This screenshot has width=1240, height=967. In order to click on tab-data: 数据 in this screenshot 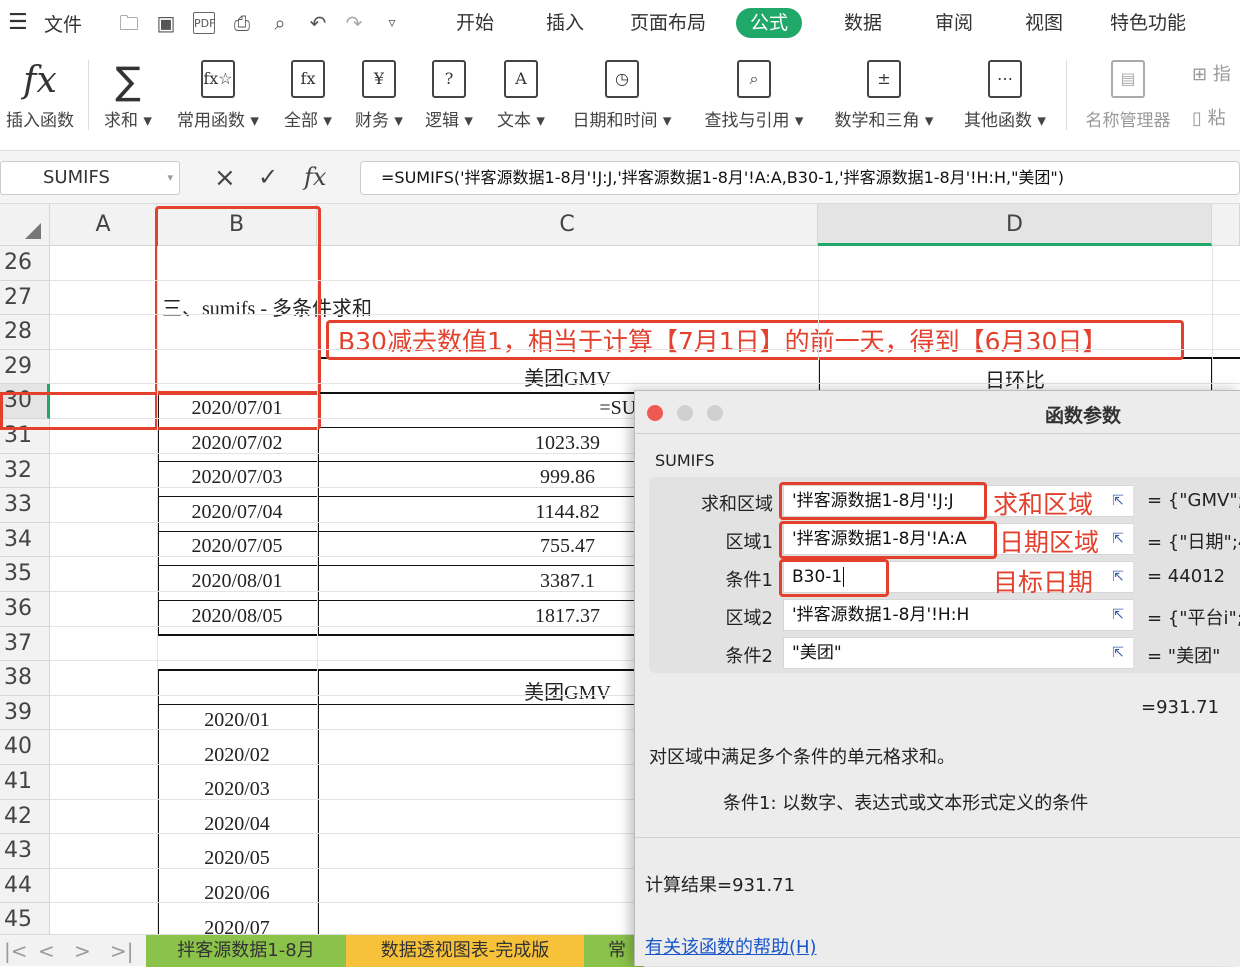, I will do `click(863, 23)`.